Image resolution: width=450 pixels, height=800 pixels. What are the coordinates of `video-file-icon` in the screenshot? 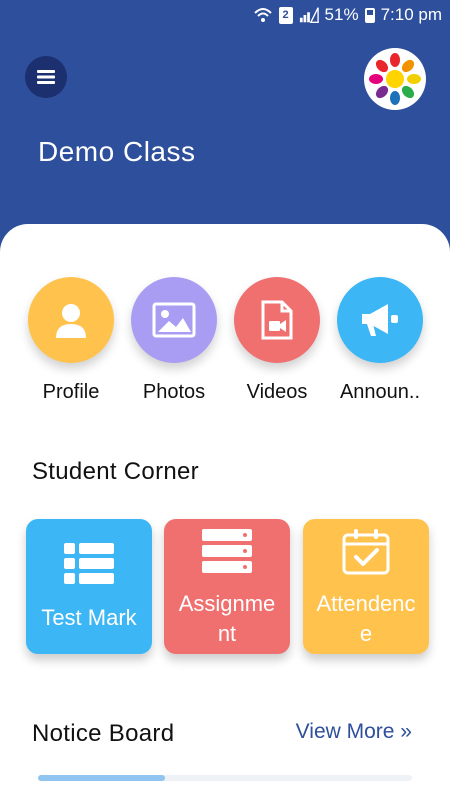 It's located at (277, 320).